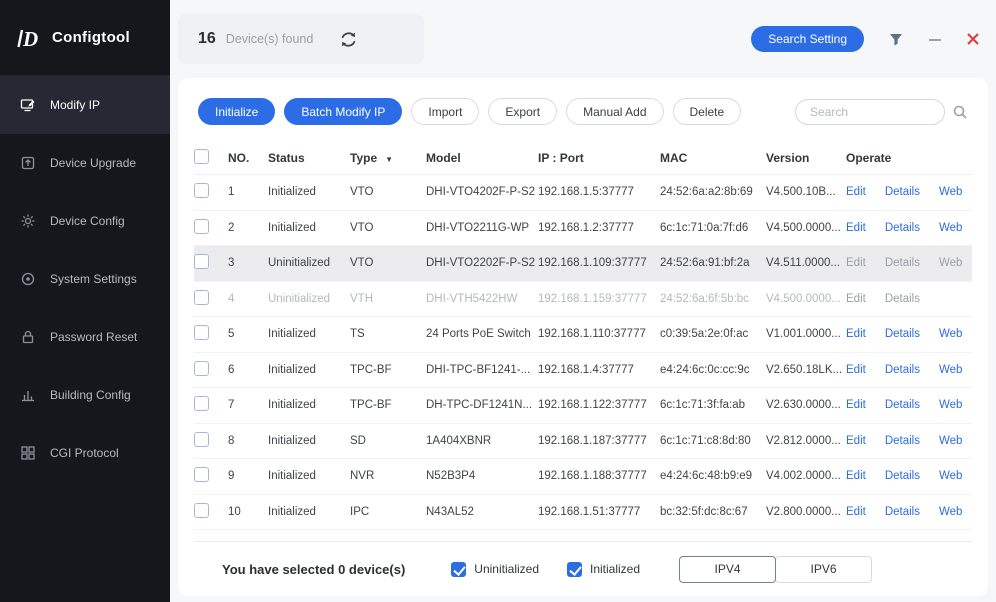  I want to click on search-icon, so click(960, 112).